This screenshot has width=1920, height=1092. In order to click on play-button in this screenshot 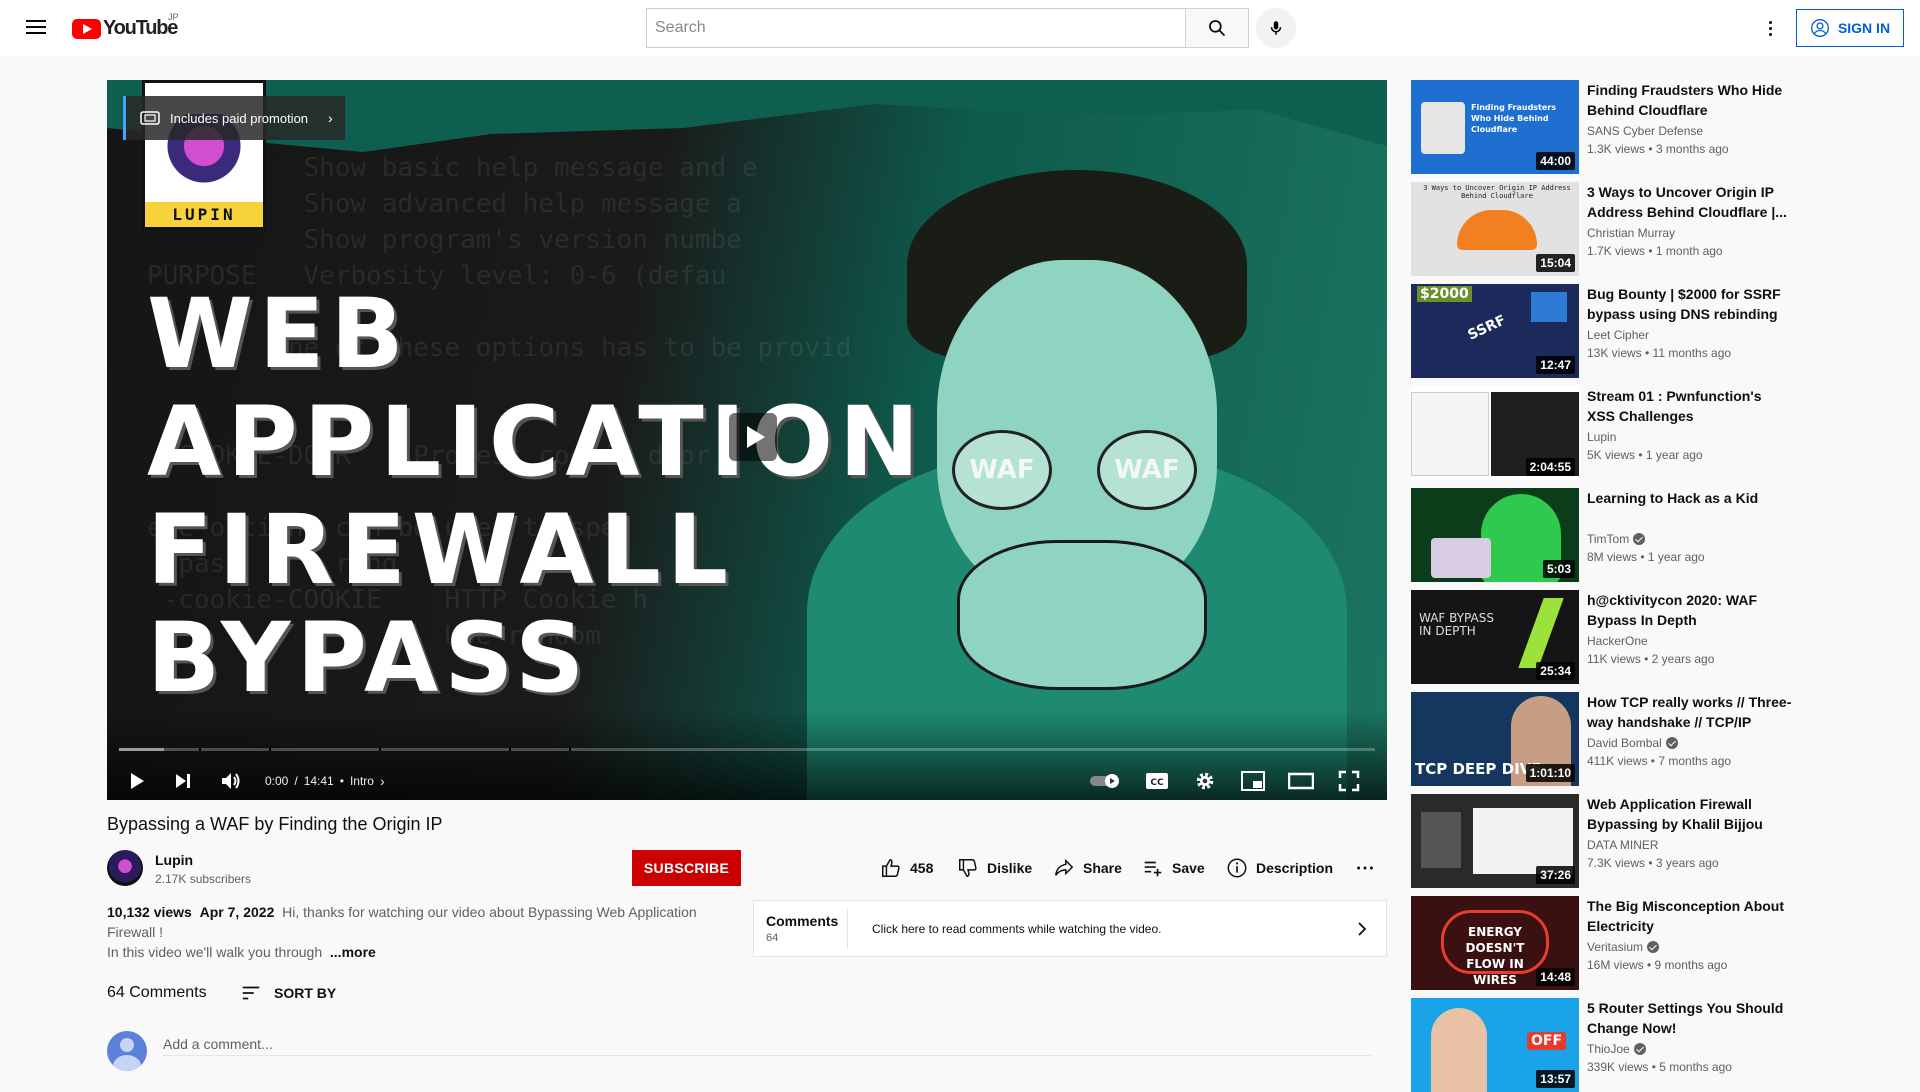, I will do `click(137, 781)`.